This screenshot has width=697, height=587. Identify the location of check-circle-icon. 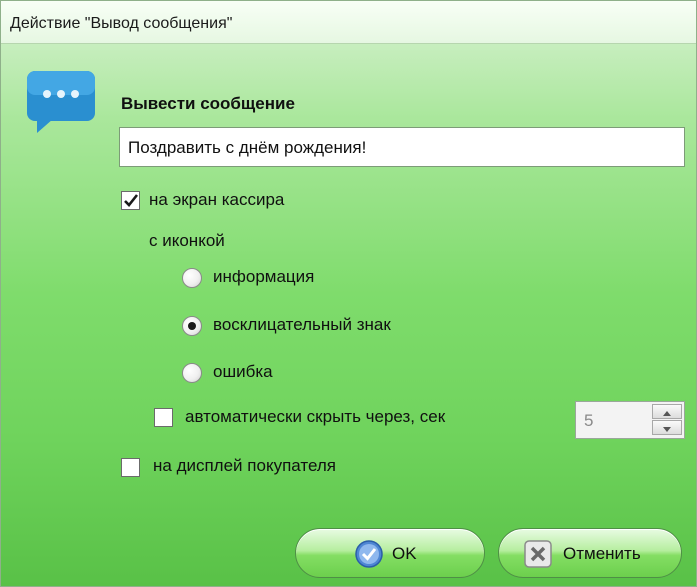
(369, 554).